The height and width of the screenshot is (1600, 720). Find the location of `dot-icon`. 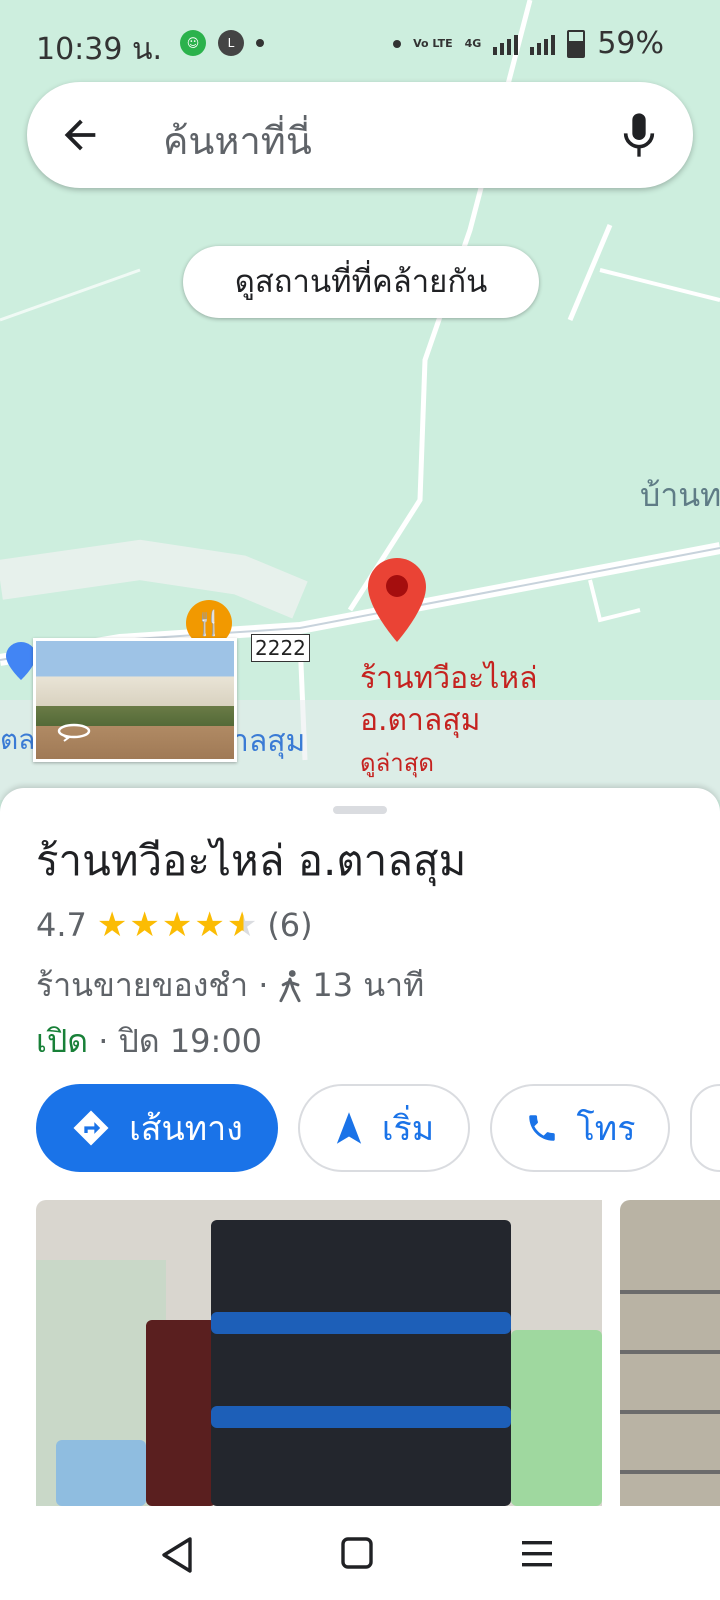

dot-icon is located at coordinates (397, 43).